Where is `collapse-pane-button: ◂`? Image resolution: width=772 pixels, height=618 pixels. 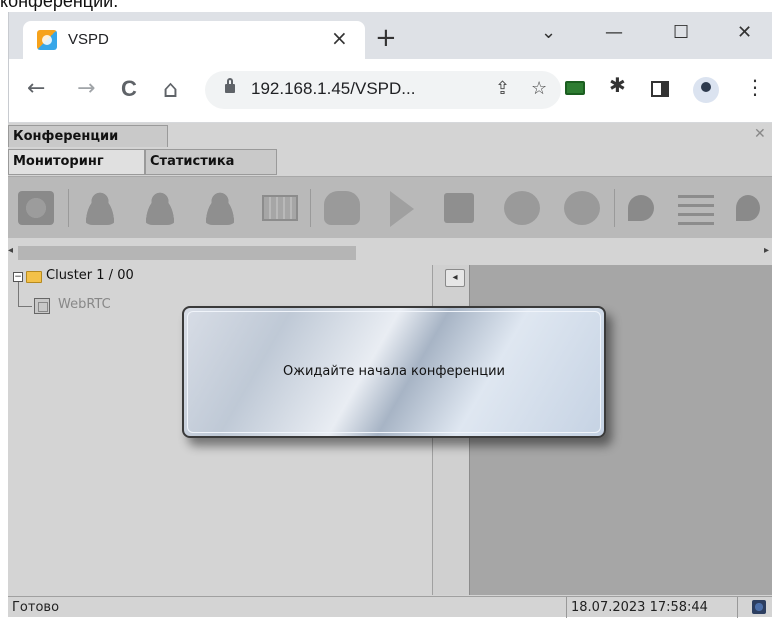 collapse-pane-button: ◂ is located at coordinates (455, 278).